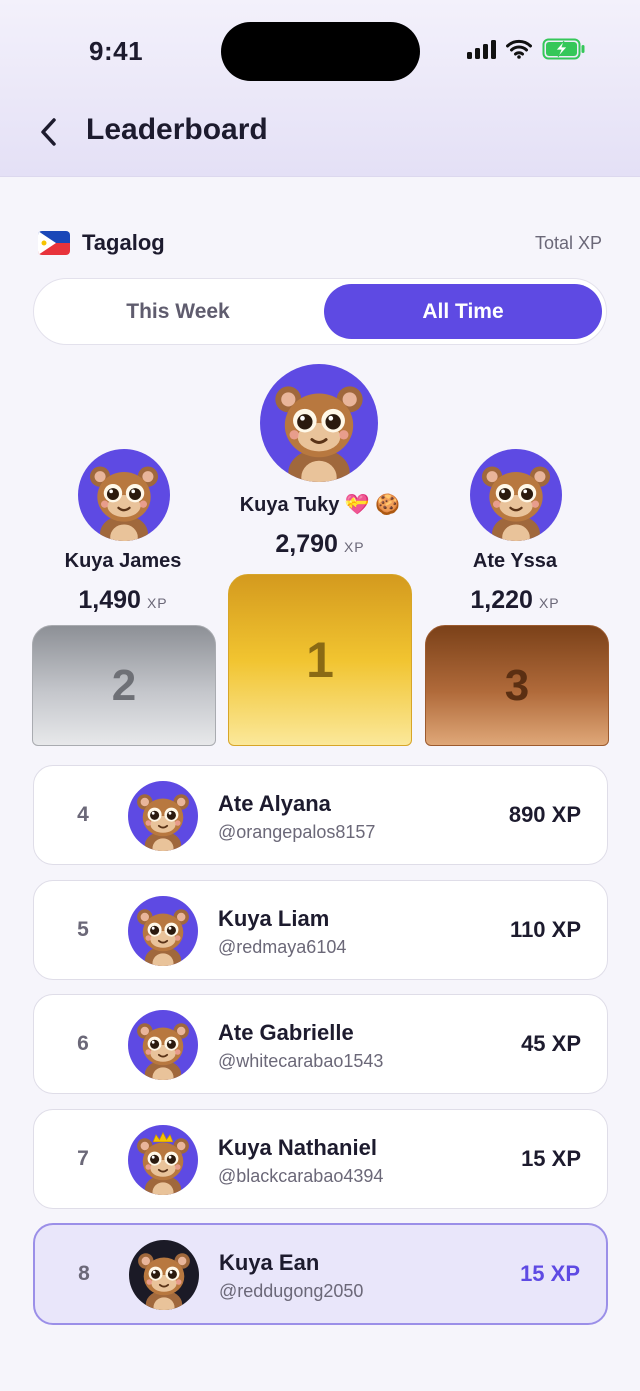 This screenshot has height=1391, width=640. What do you see at coordinates (545, 929) in the screenshot?
I see `user-xp: 110 XP` at bounding box center [545, 929].